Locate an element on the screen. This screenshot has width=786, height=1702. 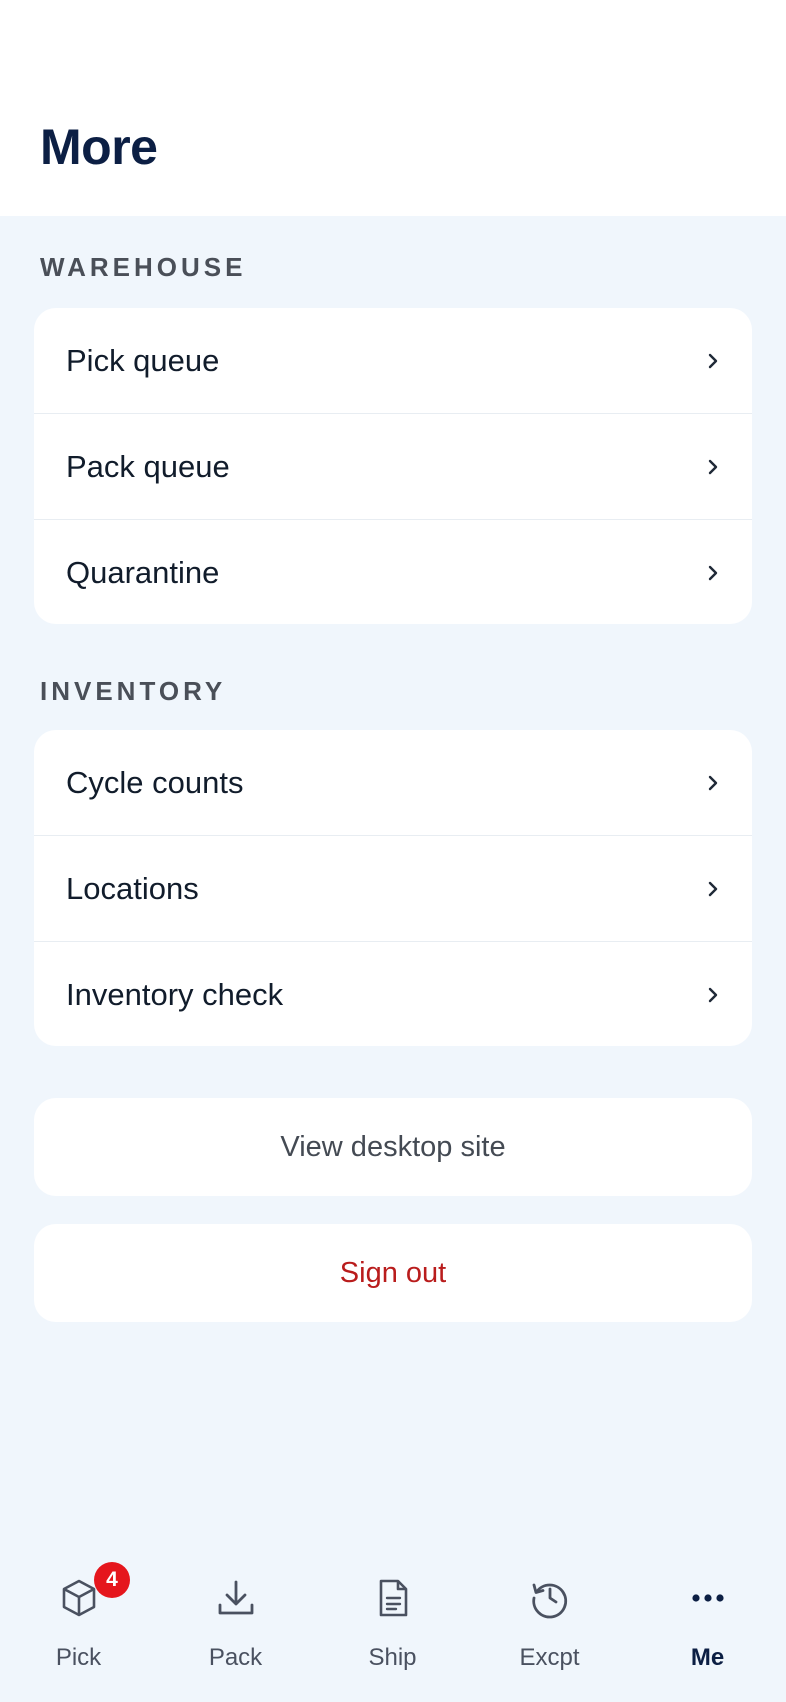
tab-ship: Ship is located at coordinates (392, 1621).